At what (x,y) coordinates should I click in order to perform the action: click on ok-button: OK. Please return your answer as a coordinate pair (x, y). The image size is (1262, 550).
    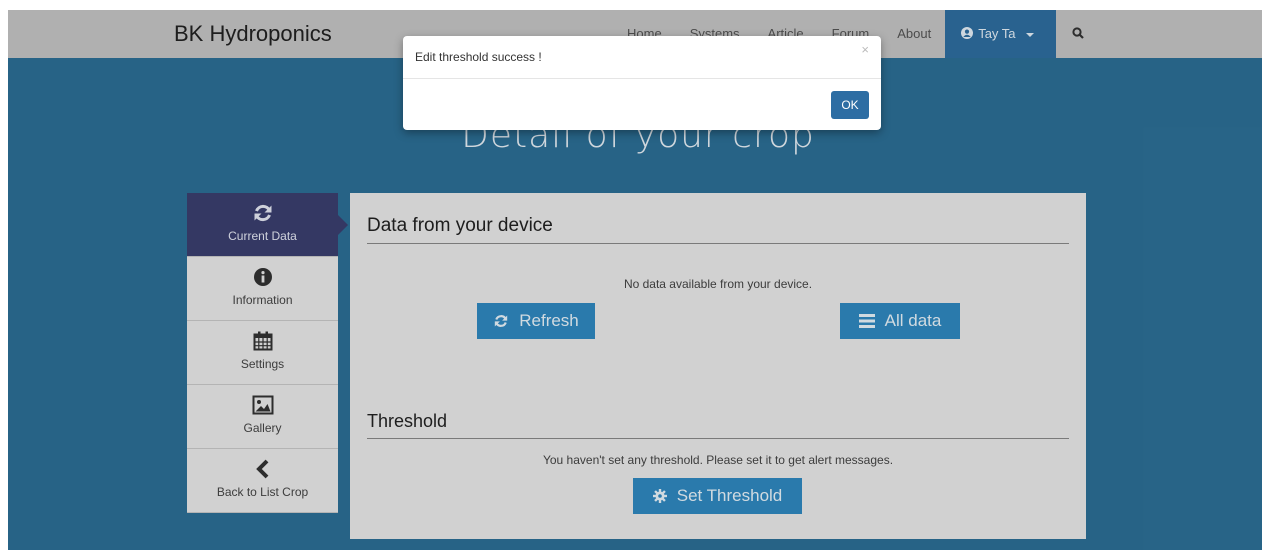
    Looking at the image, I should click on (850, 105).